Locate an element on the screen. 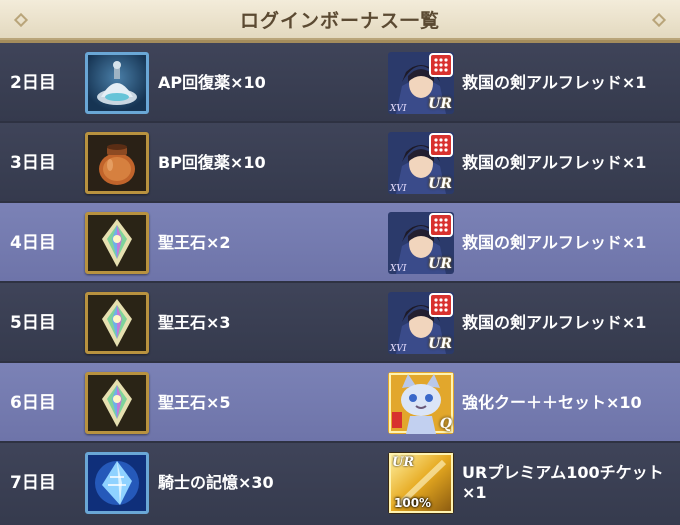 This screenshot has width=680, height=525. day-label: 6日目 is located at coordinates (33, 403).